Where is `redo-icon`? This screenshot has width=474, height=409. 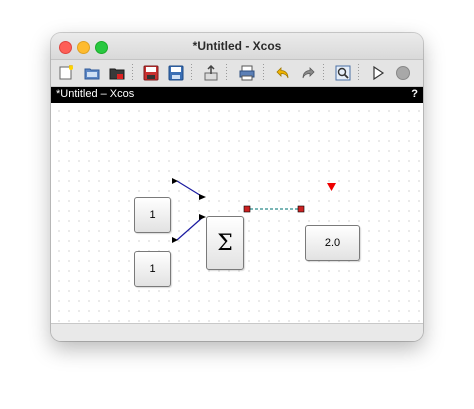 redo-icon is located at coordinates (308, 72).